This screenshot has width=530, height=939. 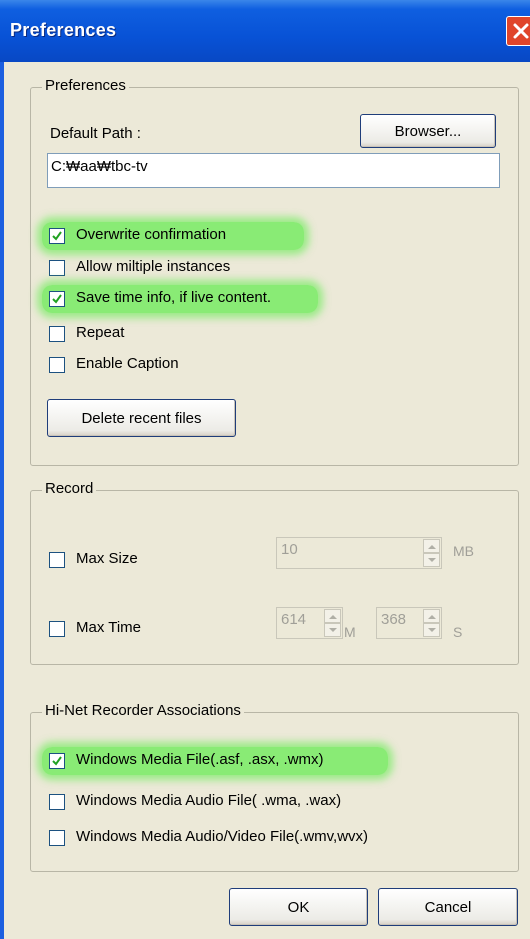 I want to click on wmf-association-label: Windows Media File(.asf, .asx, .wmx), so click(x=200, y=759).